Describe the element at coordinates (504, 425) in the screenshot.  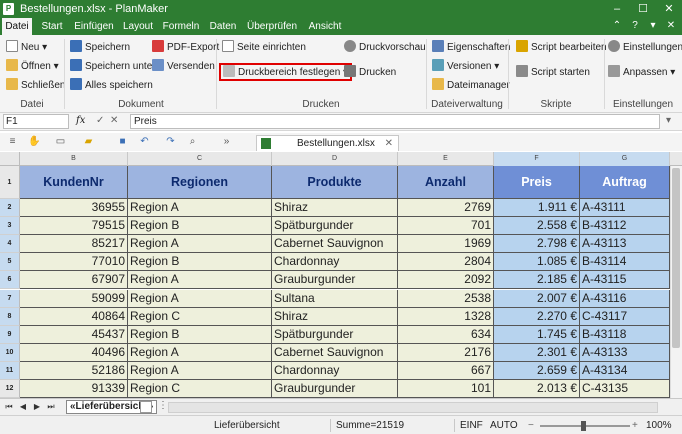
I see `status-calc-mode: AUTO` at that location.